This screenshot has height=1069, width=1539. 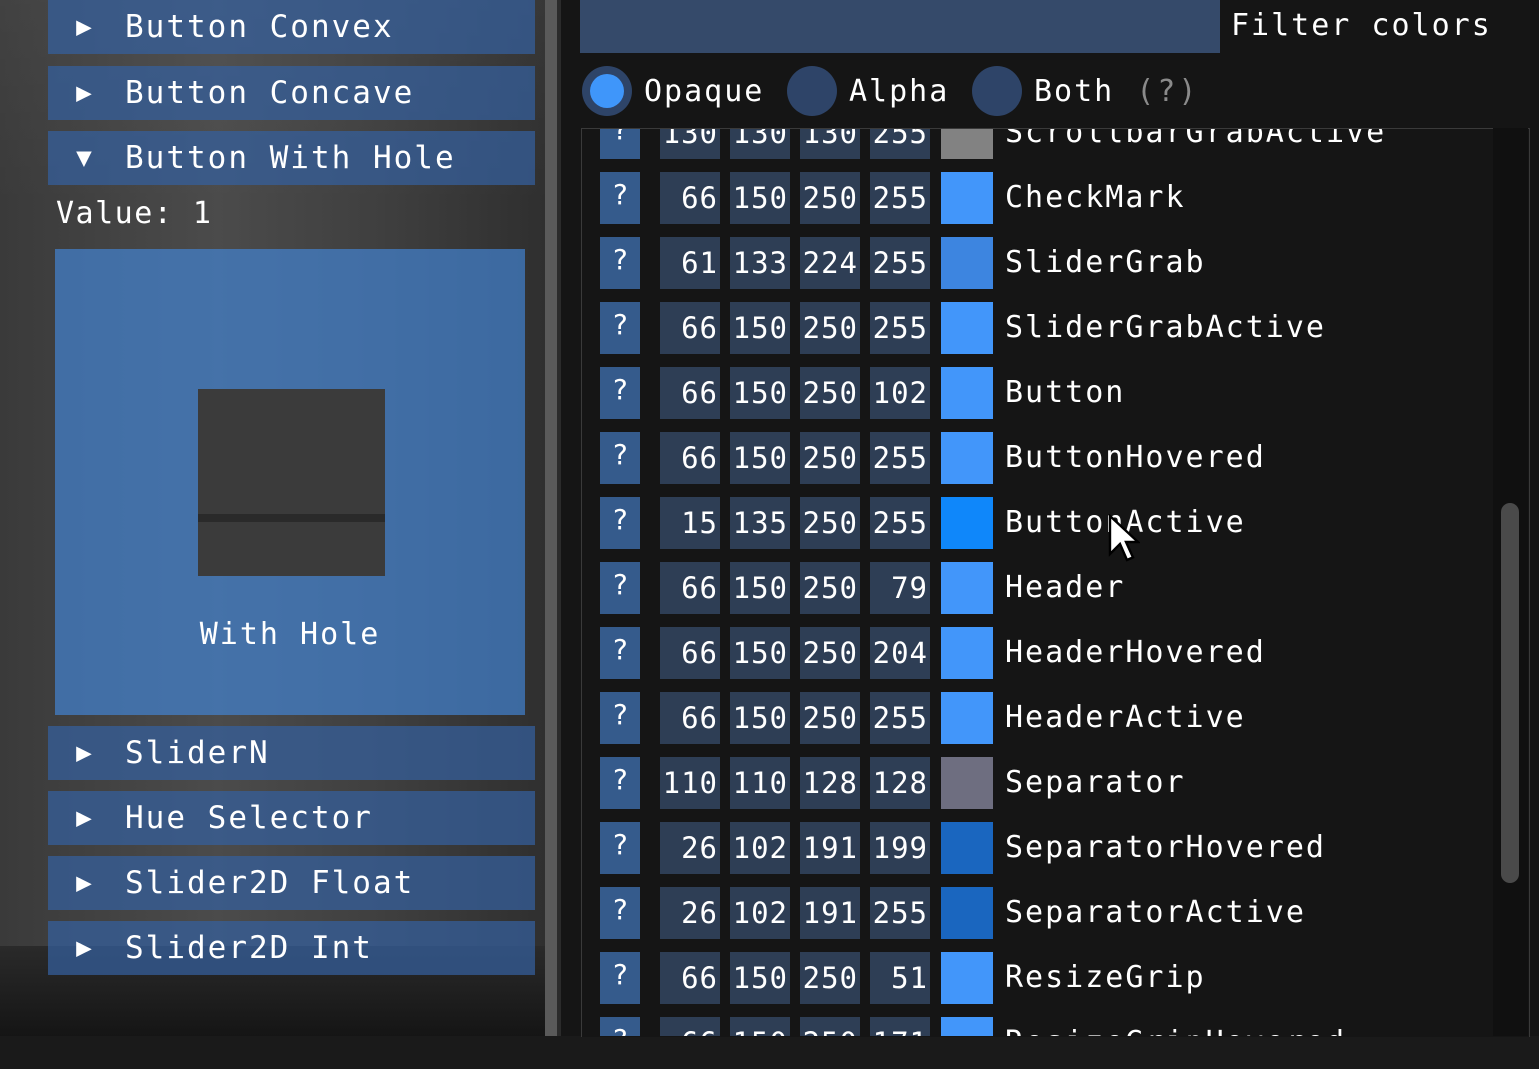 What do you see at coordinates (291, 158) in the screenshot?
I see `header-button-with-hole: ▼ Button With Hole` at bounding box center [291, 158].